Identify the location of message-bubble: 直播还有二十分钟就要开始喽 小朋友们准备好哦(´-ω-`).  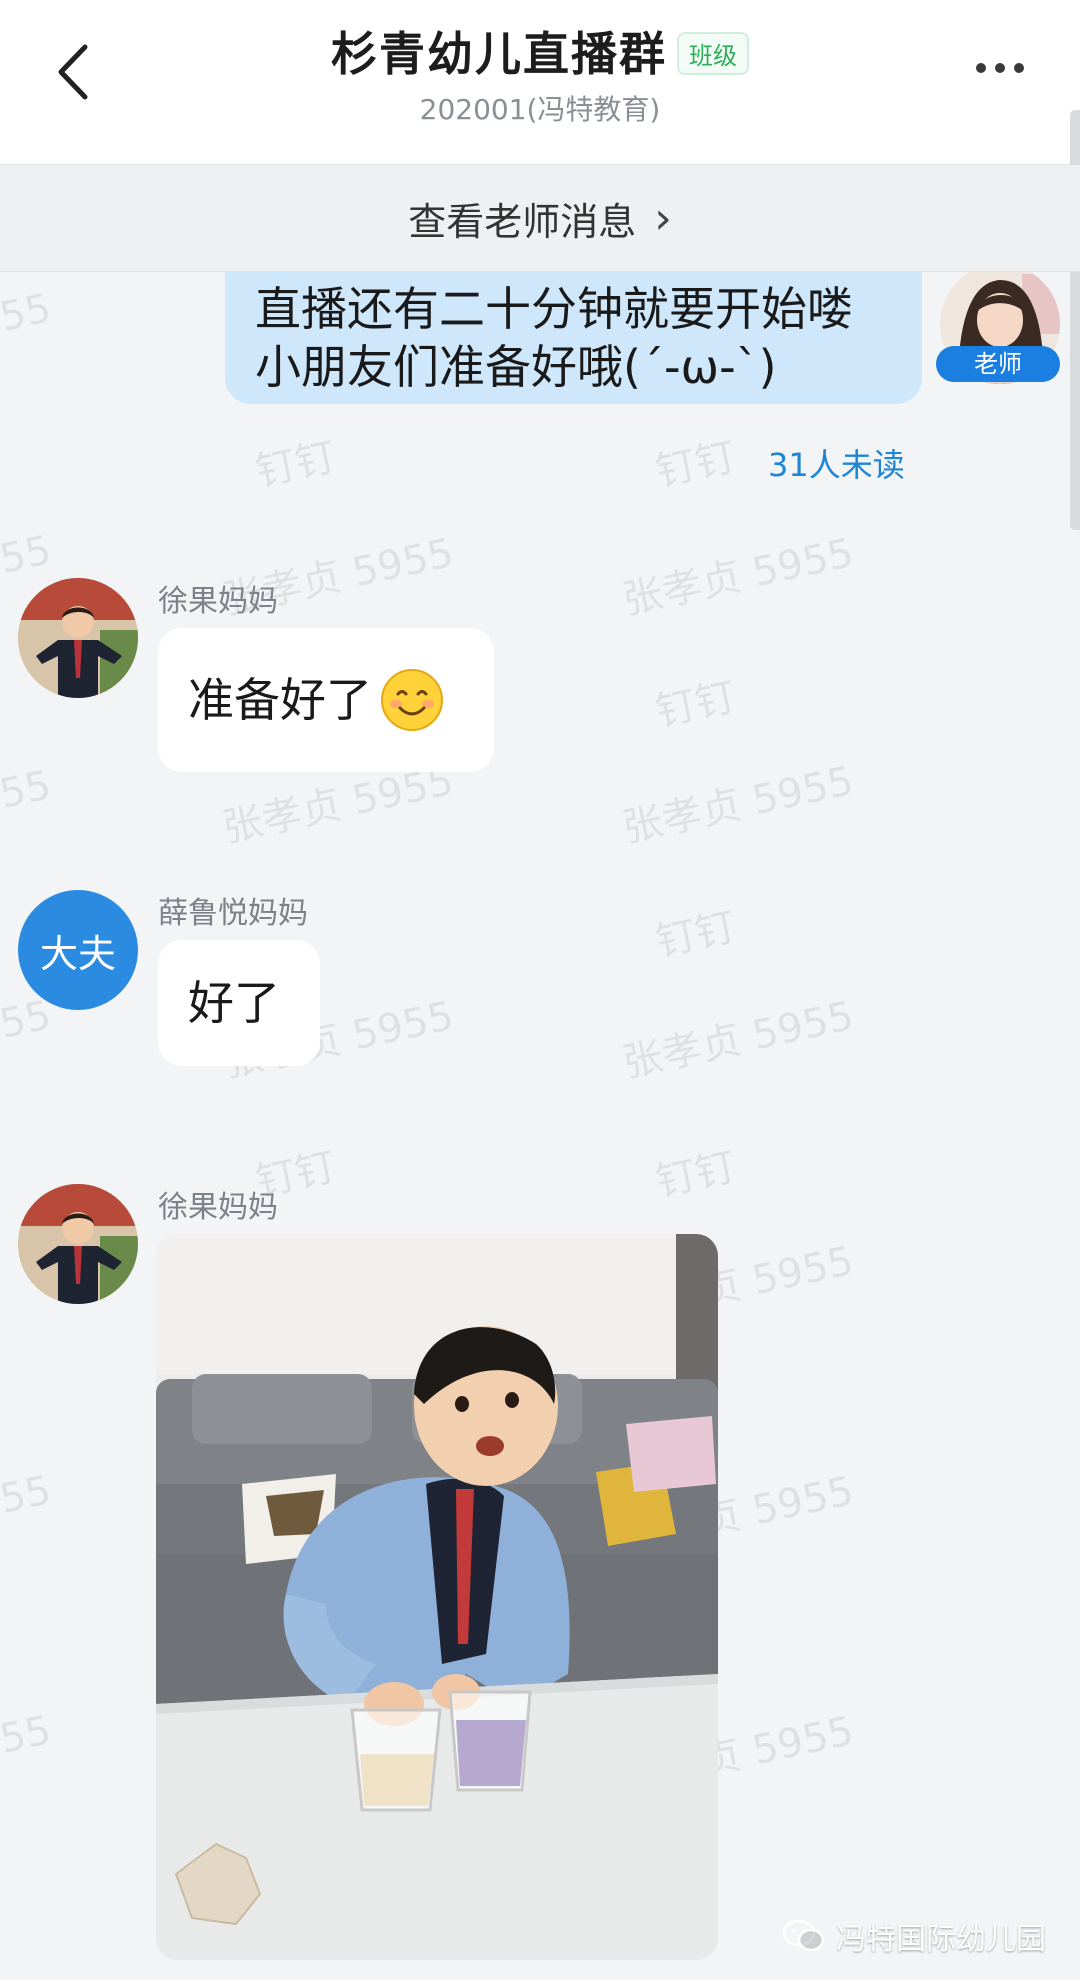
(573, 338).